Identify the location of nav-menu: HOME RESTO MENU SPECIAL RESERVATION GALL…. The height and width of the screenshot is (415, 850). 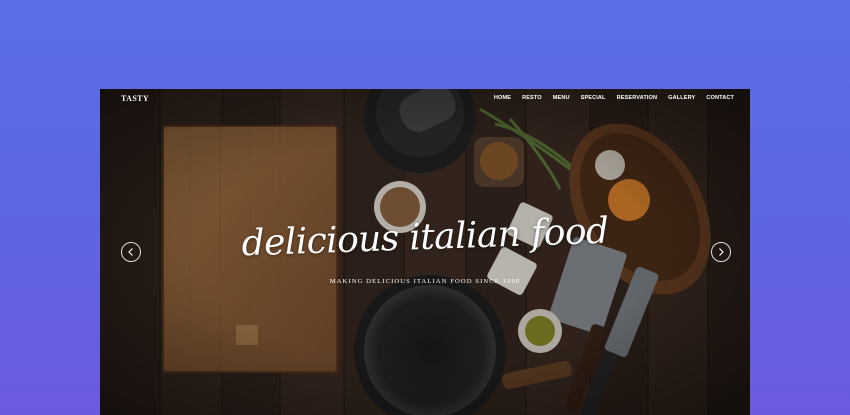
(614, 98).